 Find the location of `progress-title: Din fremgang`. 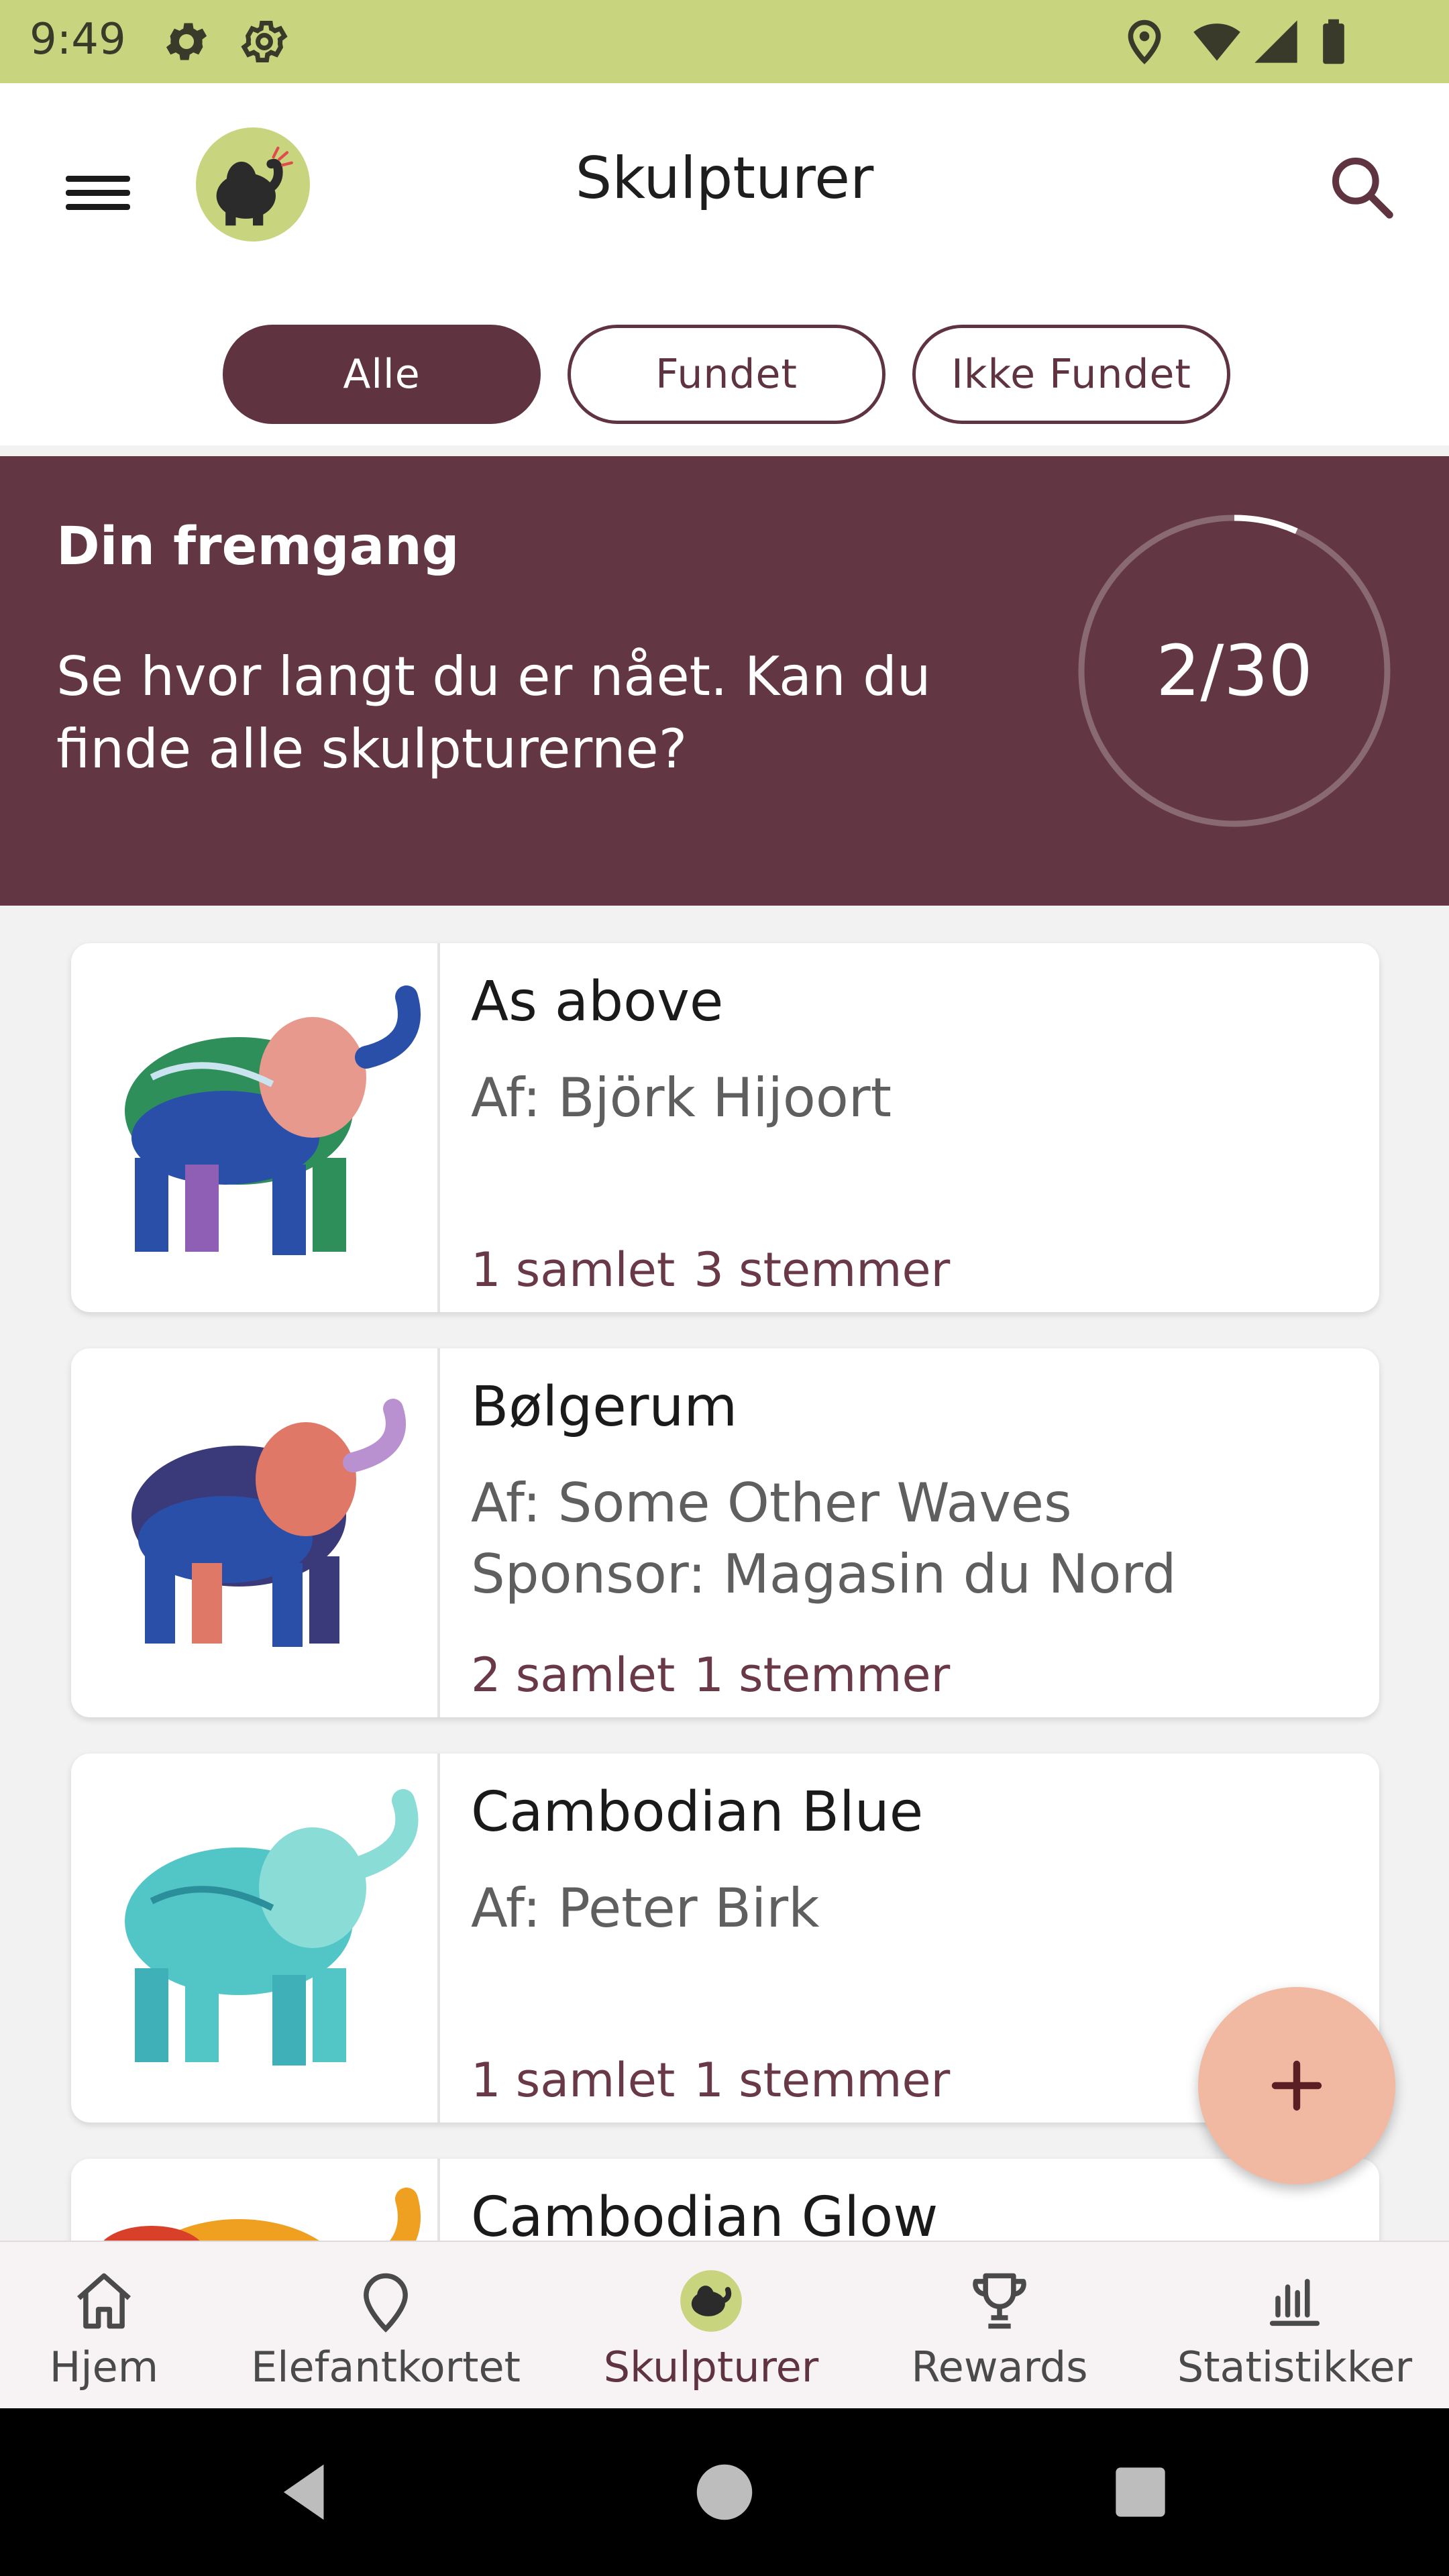

progress-title: Din fremgang is located at coordinates (258, 547).